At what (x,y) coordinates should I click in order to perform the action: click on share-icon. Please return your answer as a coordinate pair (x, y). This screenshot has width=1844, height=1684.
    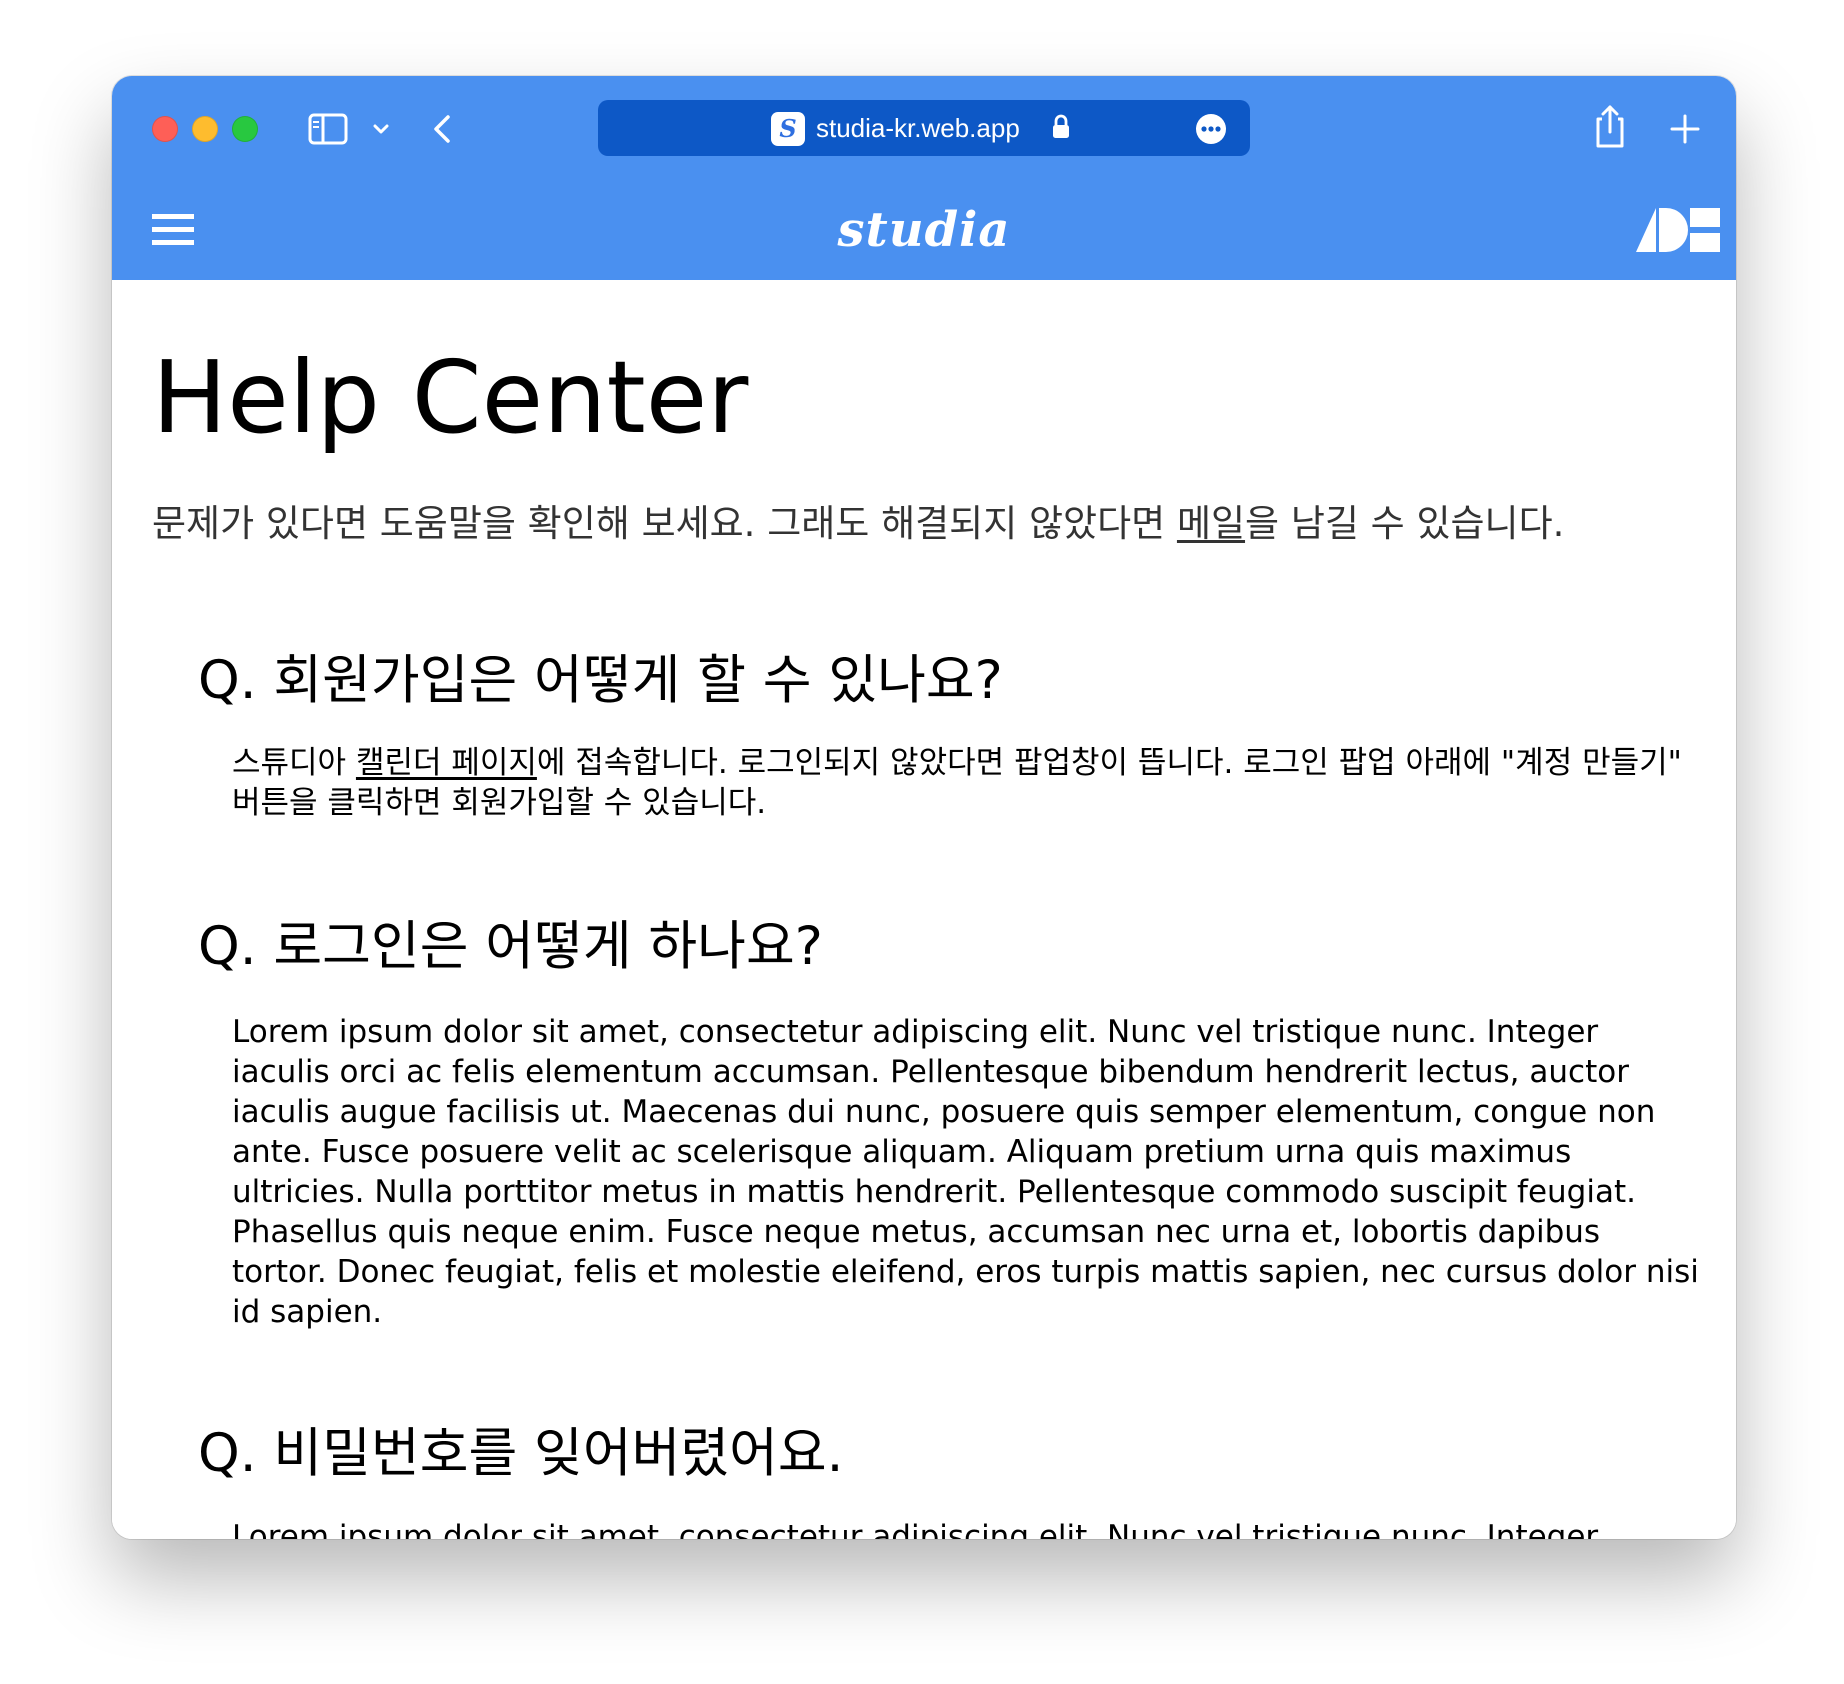
    Looking at the image, I should click on (1610, 127).